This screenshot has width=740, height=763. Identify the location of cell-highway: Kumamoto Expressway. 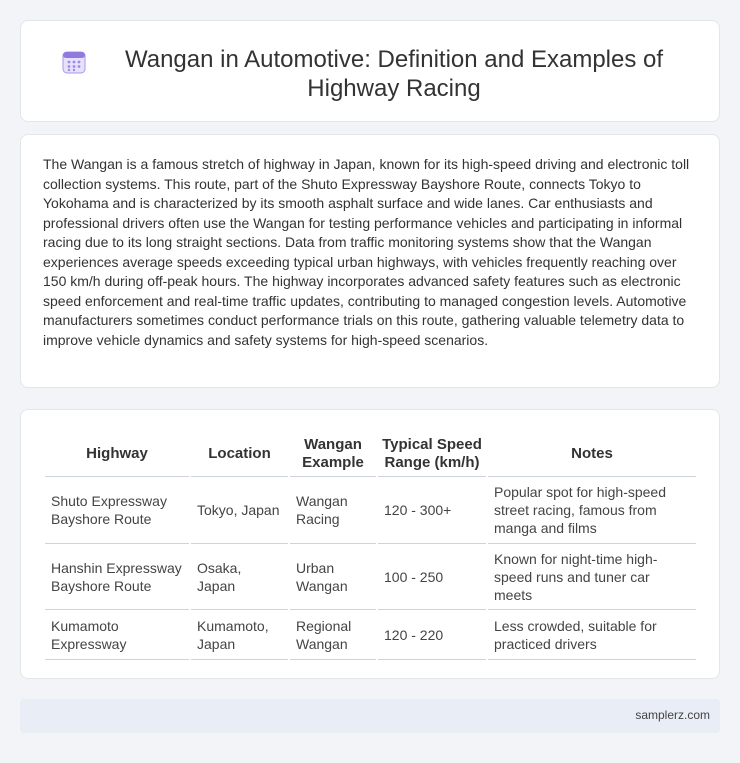
(117, 635).